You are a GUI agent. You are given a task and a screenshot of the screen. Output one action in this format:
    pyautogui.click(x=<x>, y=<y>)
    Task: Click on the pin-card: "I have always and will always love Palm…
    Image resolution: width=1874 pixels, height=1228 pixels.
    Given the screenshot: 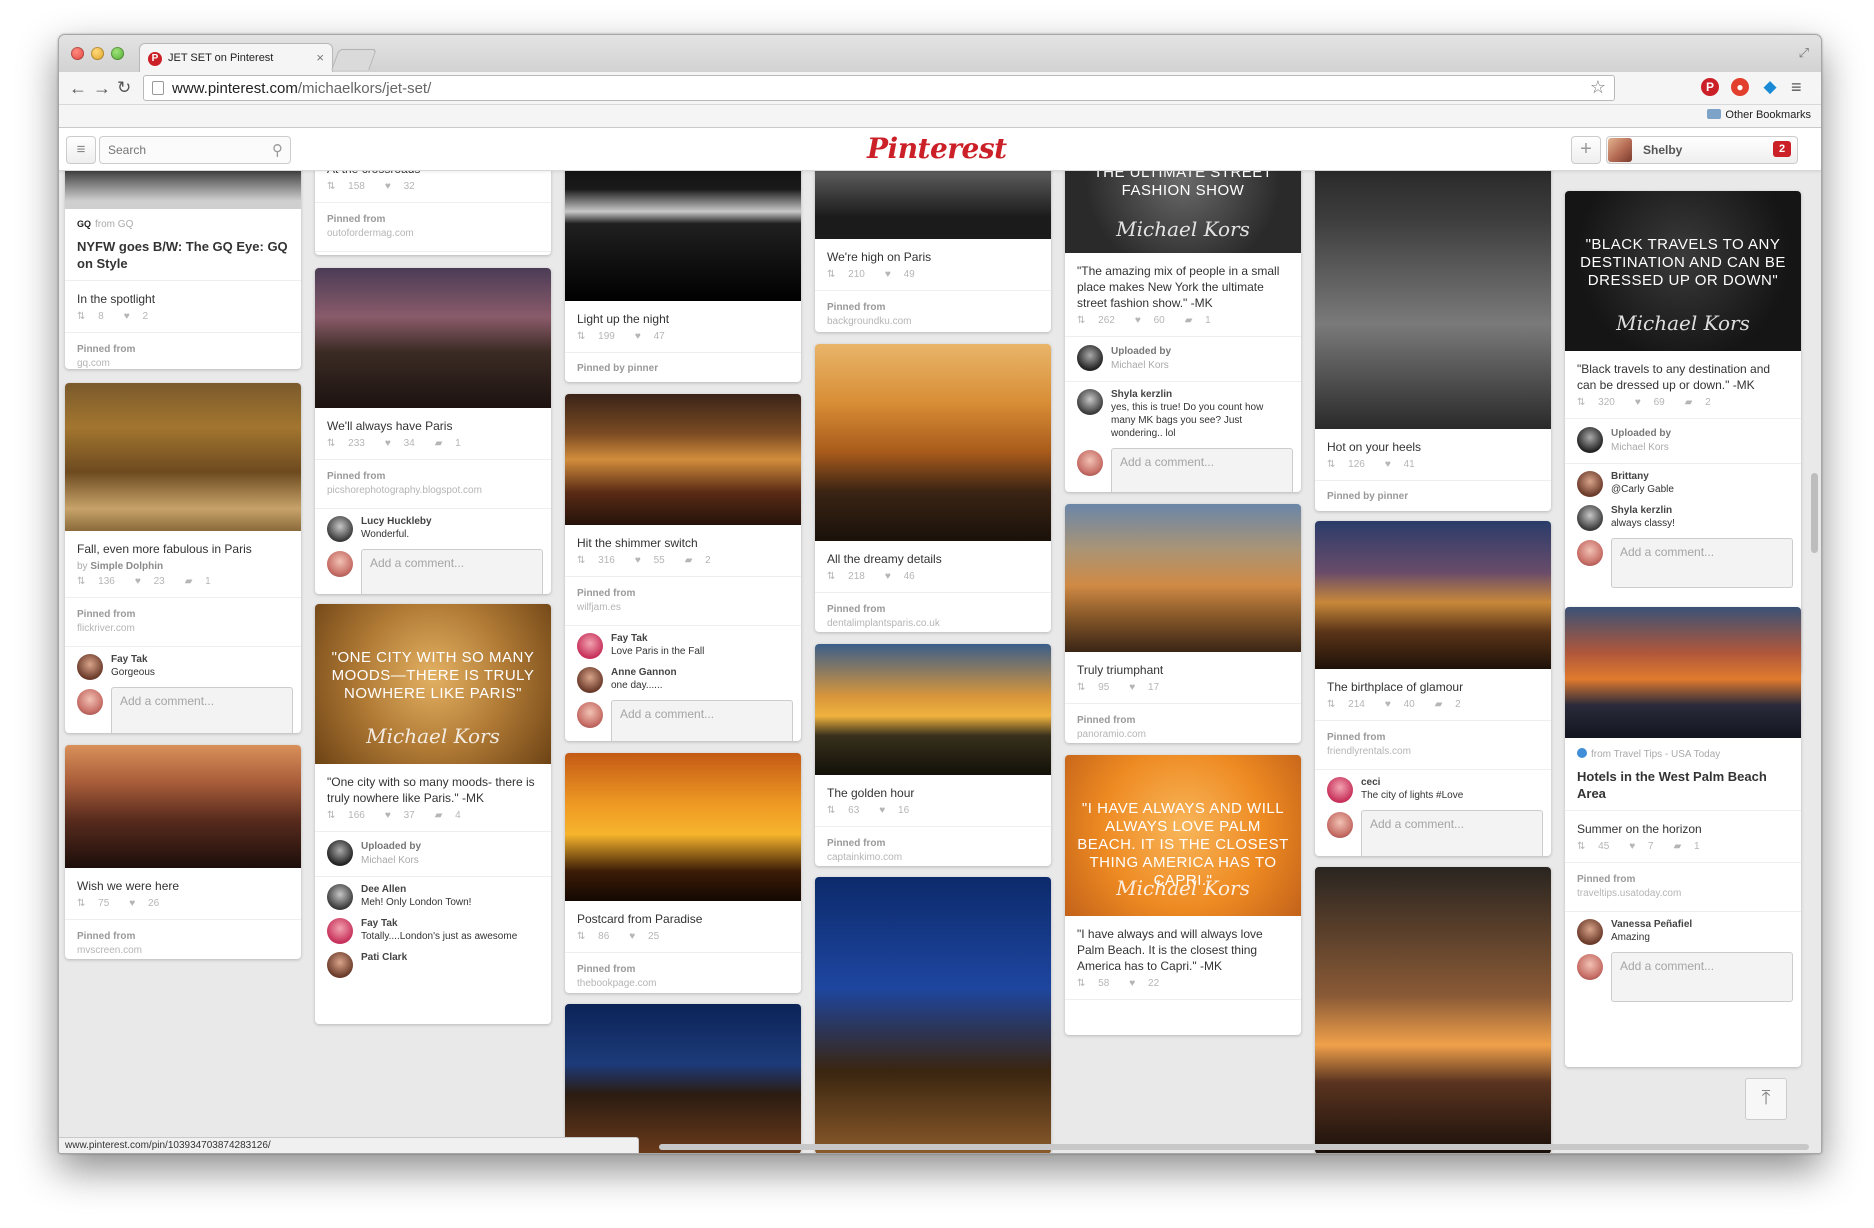 What is the action you would take?
    pyautogui.click(x=1183, y=895)
    